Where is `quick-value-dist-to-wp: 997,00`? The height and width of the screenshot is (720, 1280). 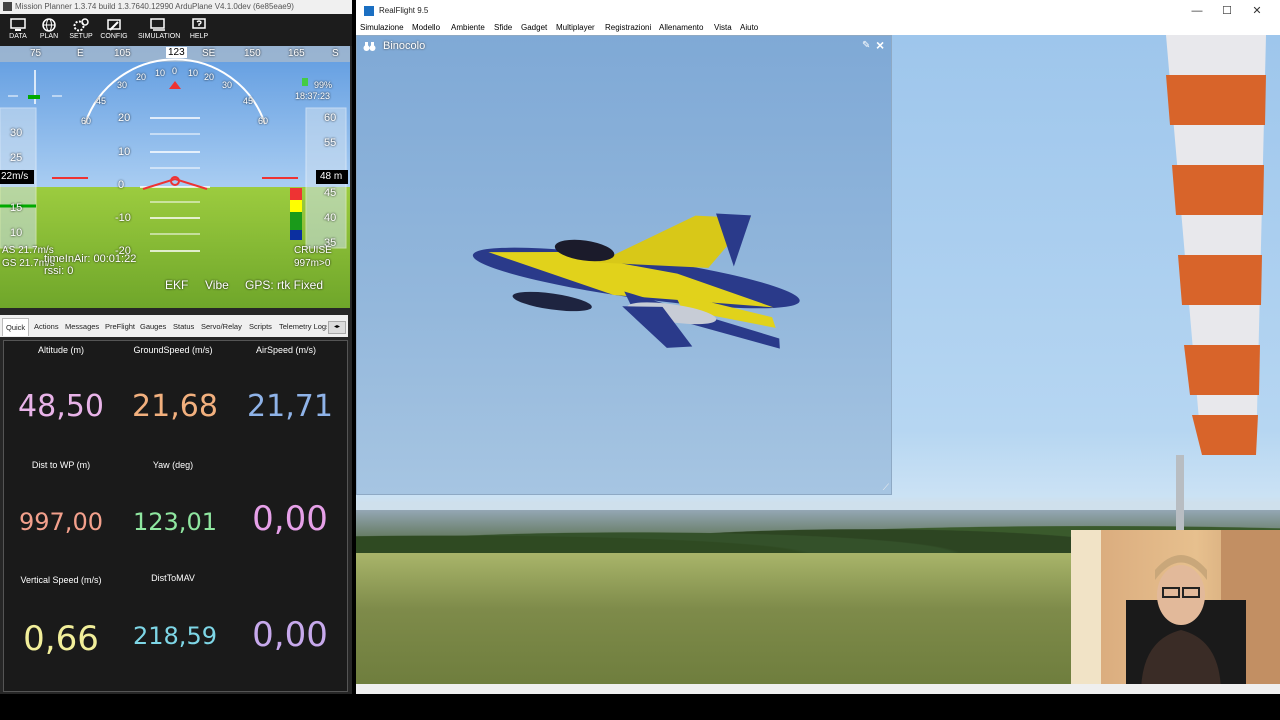
quick-value-dist-to-wp: 997,00 is located at coordinates (61, 522).